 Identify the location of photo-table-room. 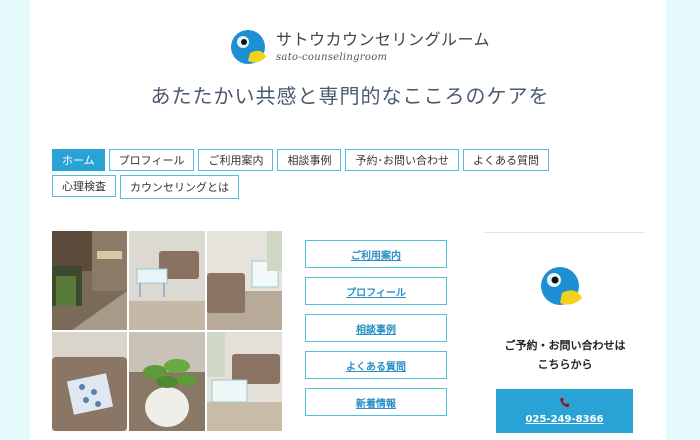
(244, 381).